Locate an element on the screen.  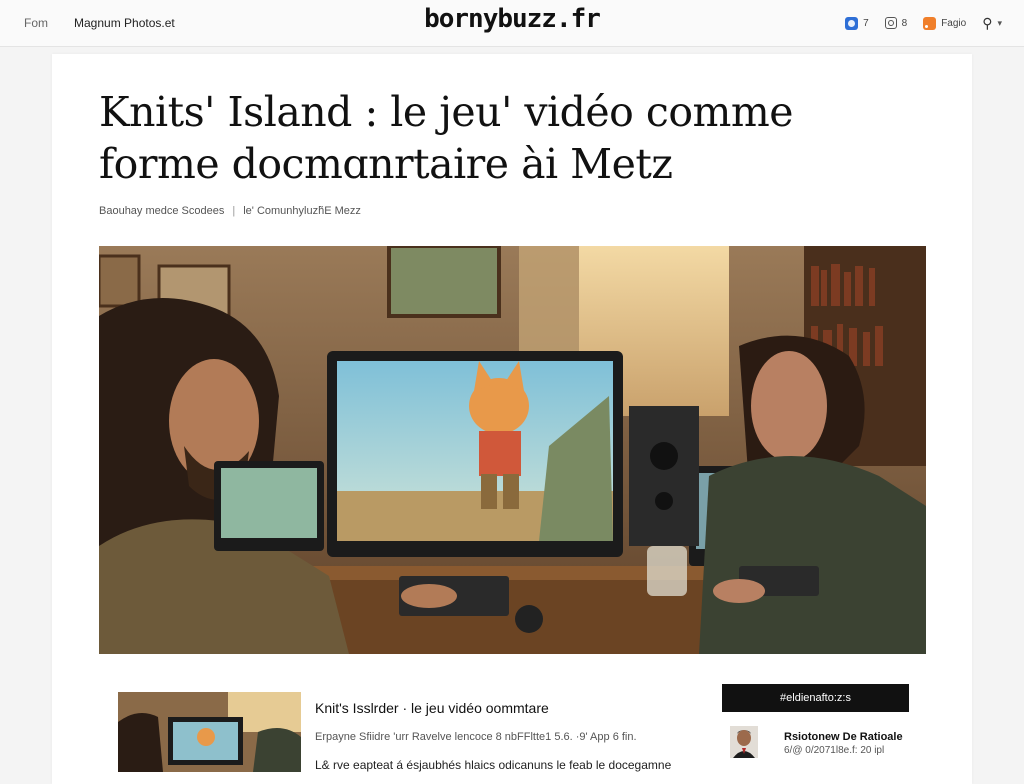
byline-place: le' Comunhyluzh̃E Mezz is located at coordinates (302, 211).